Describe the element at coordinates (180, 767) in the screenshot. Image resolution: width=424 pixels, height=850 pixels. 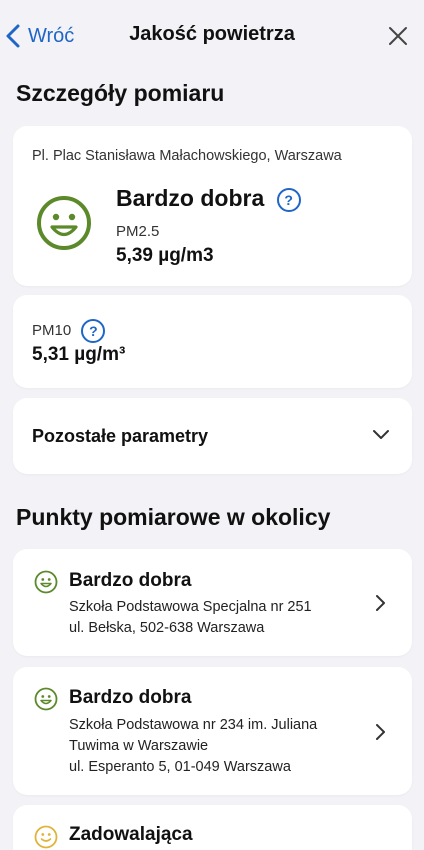
I see `point-address: ul. Esperanto 5, 01-049 Warszawa` at that location.